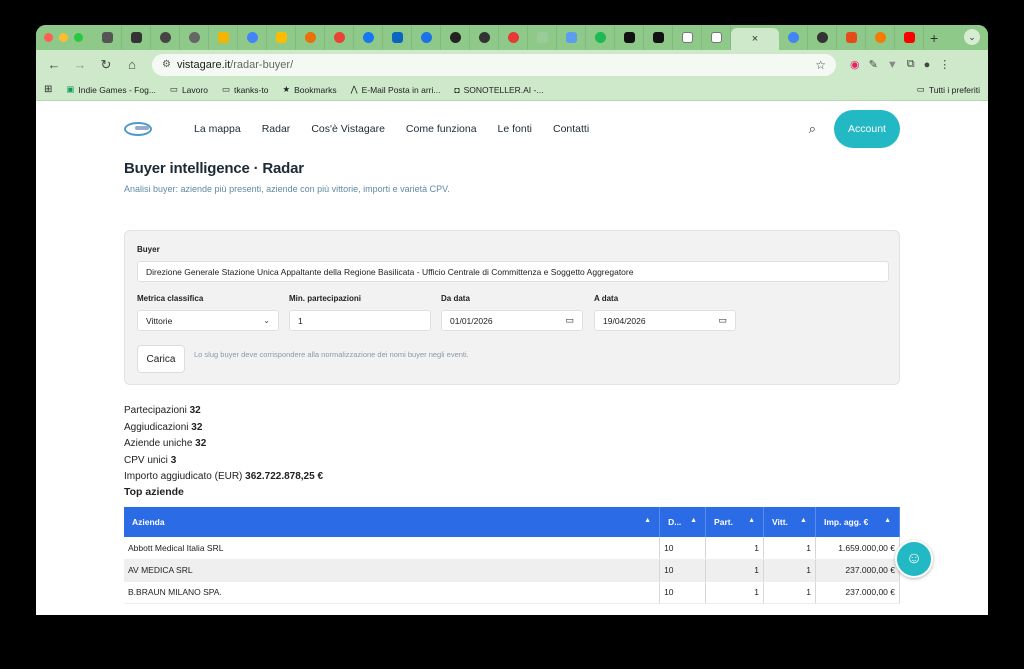  What do you see at coordinates (820, 65) in the screenshot?
I see `bookmark-star-icon: ☆` at bounding box center [820, 65].